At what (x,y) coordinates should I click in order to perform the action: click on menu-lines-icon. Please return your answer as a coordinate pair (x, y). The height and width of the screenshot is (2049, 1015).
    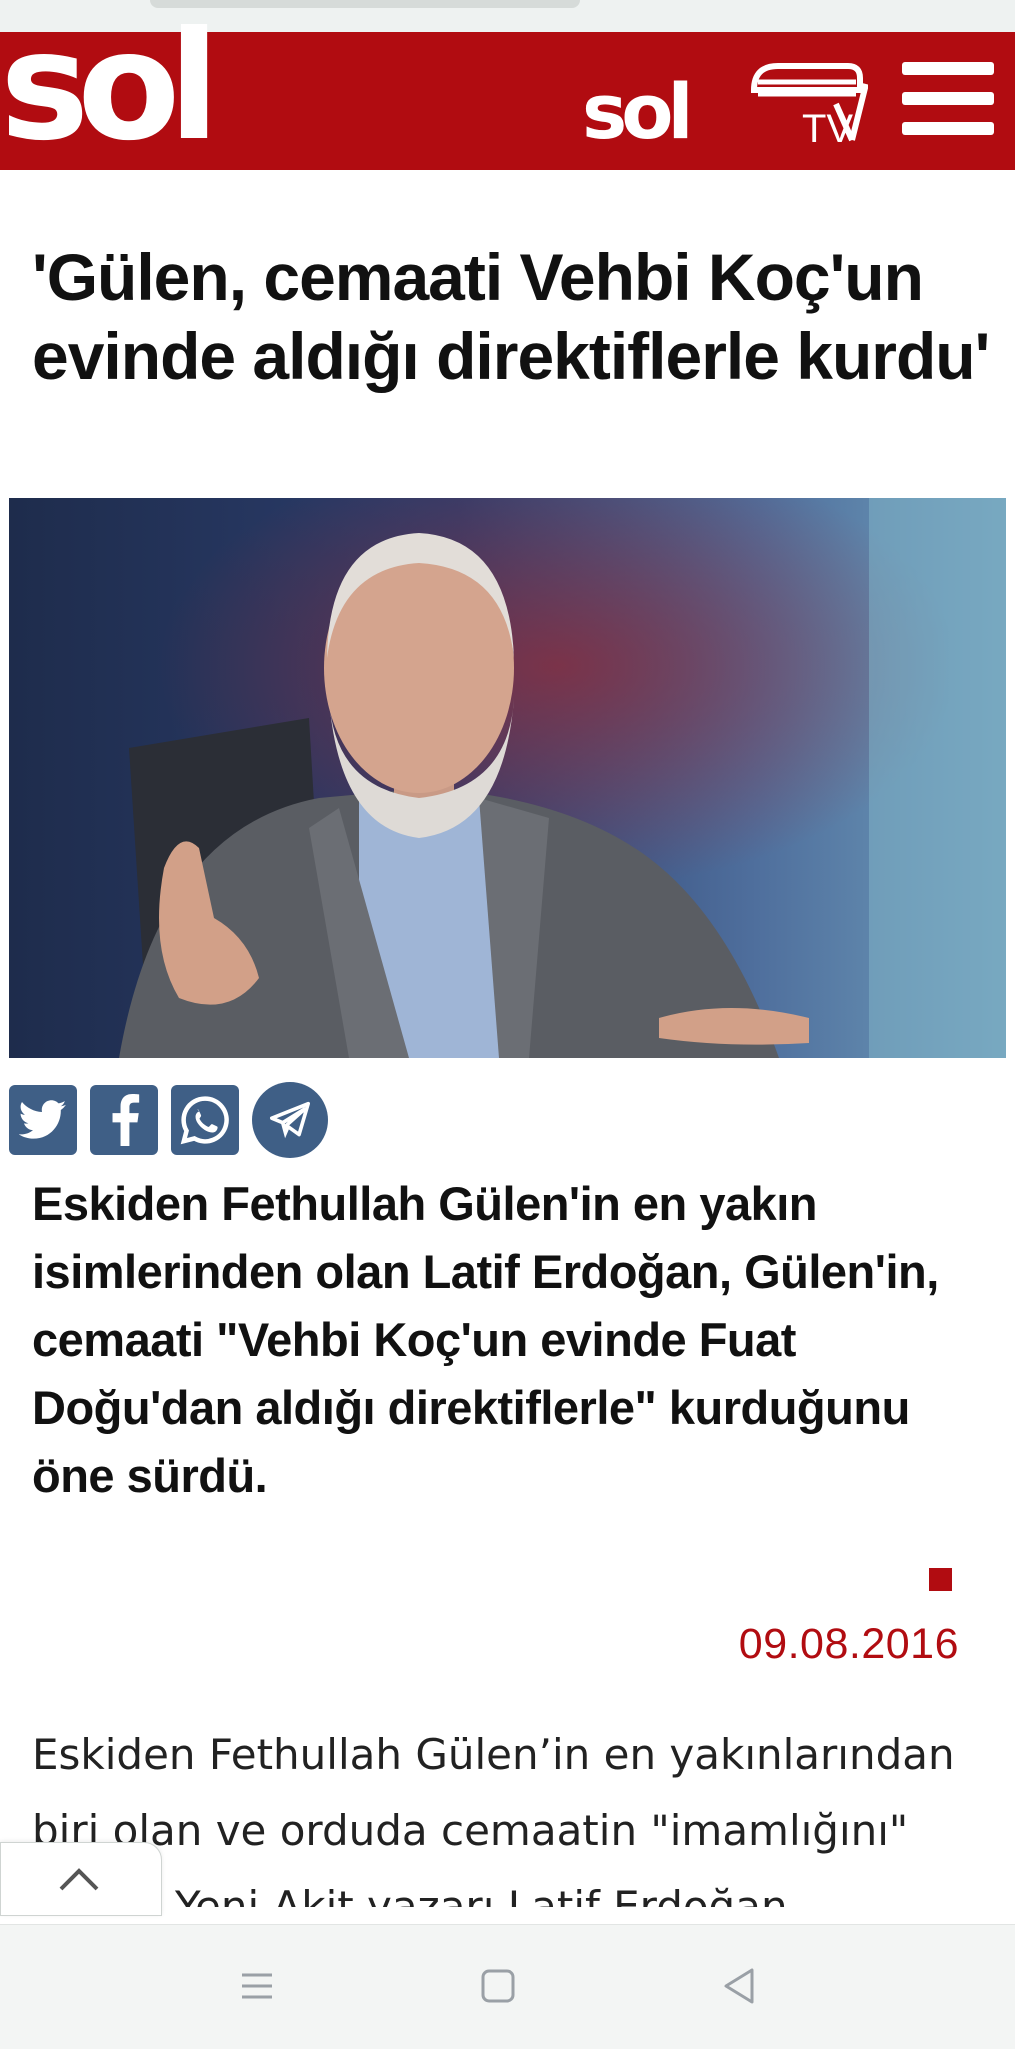
    Looking at the image, I should click on (257, 1986).